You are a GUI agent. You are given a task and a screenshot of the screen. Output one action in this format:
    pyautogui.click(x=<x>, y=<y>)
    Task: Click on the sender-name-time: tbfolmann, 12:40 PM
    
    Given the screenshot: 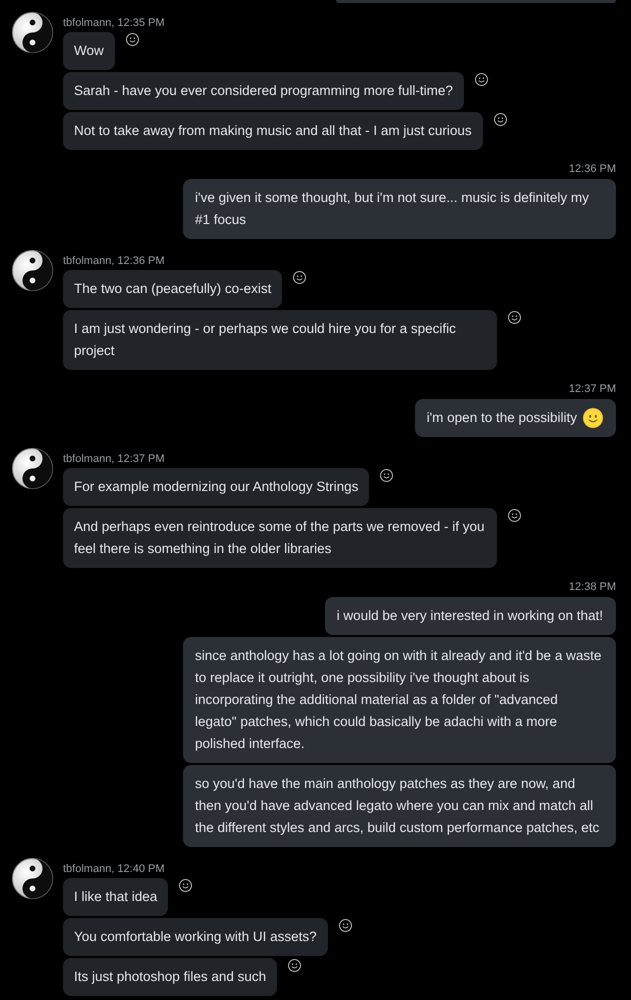 What is the action you would take?
    pyautogui.click(x=114, y=869)
    